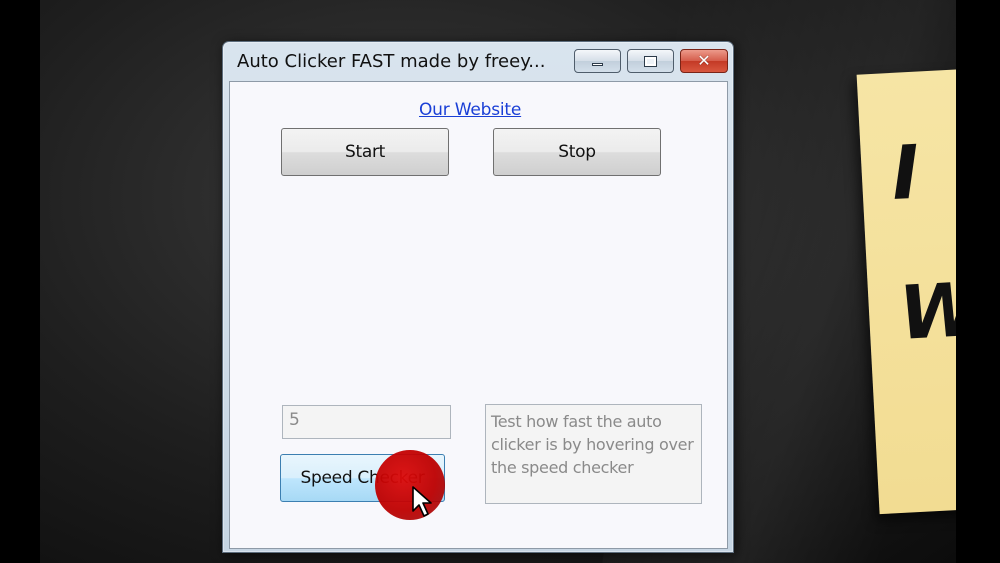 The width and height of the screenshot is (1000, 563). I want to click on close-icon: ✕, so click(704, 60).